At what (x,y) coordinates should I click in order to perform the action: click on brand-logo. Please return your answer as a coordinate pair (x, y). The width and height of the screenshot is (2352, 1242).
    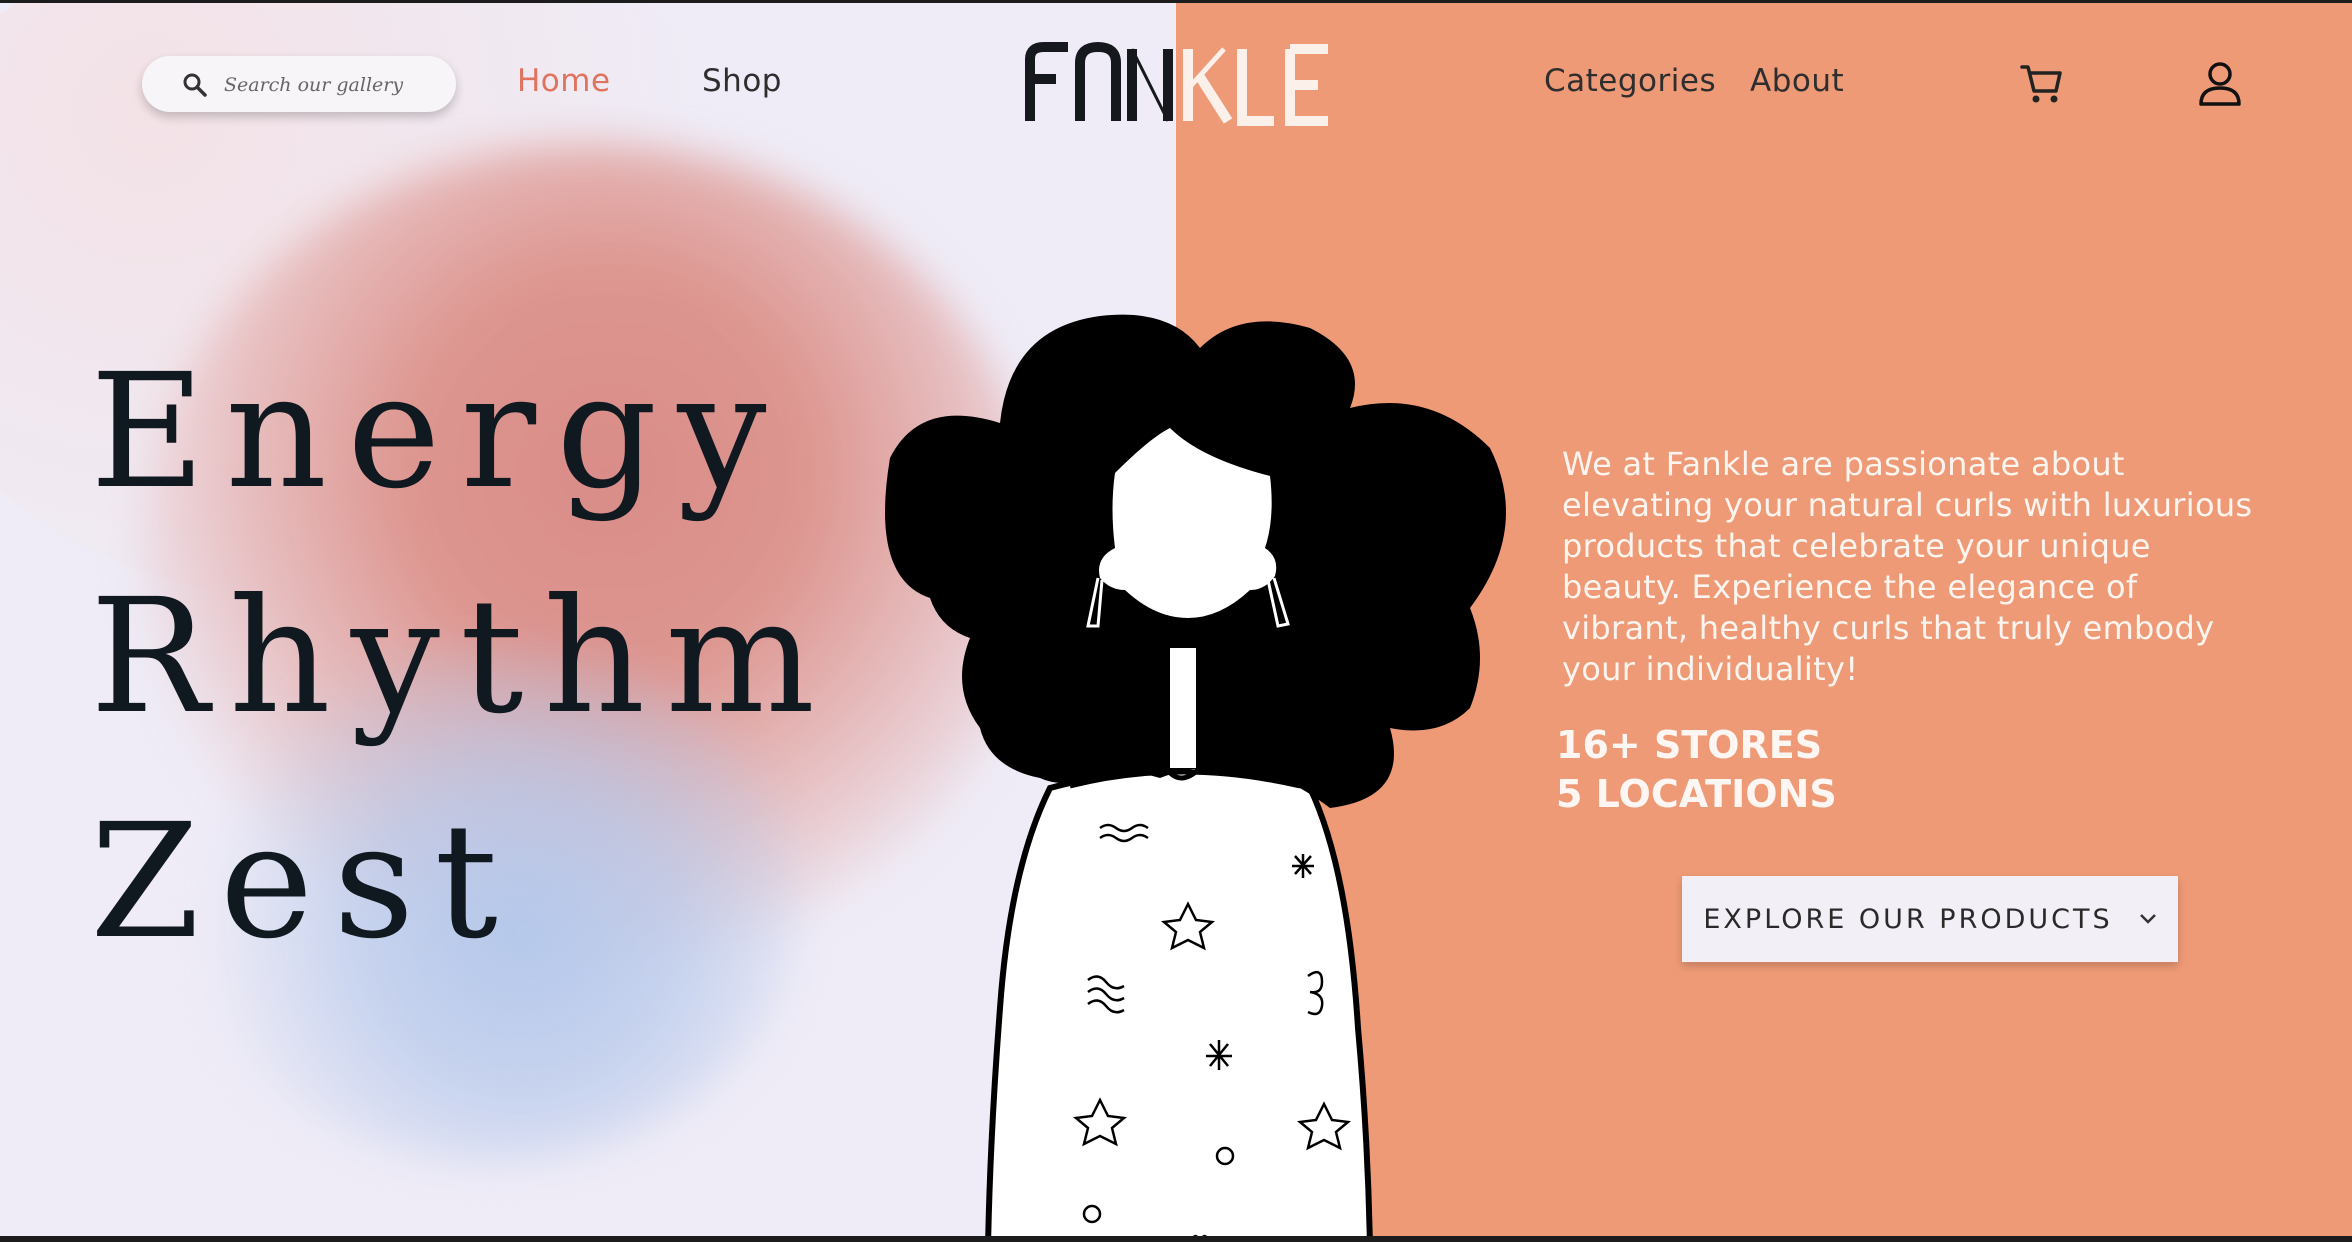
    Looking at the image, I should click on (1182, 84).